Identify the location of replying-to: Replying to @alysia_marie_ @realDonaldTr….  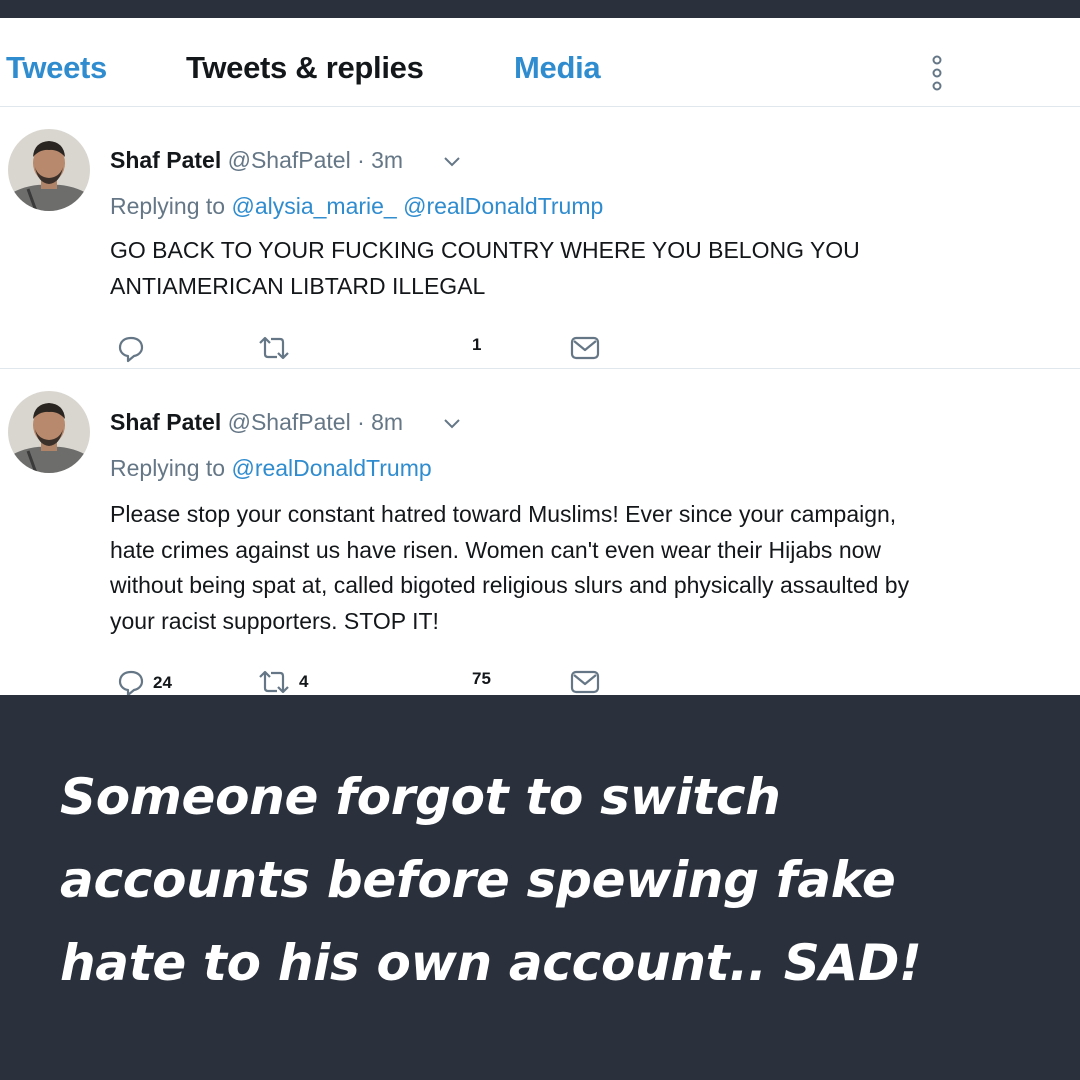
(356, 206).